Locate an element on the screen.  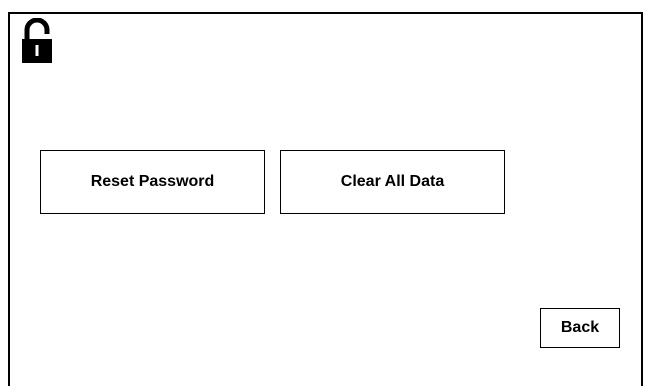
back-button: Back is located at coordinates (580, 328).